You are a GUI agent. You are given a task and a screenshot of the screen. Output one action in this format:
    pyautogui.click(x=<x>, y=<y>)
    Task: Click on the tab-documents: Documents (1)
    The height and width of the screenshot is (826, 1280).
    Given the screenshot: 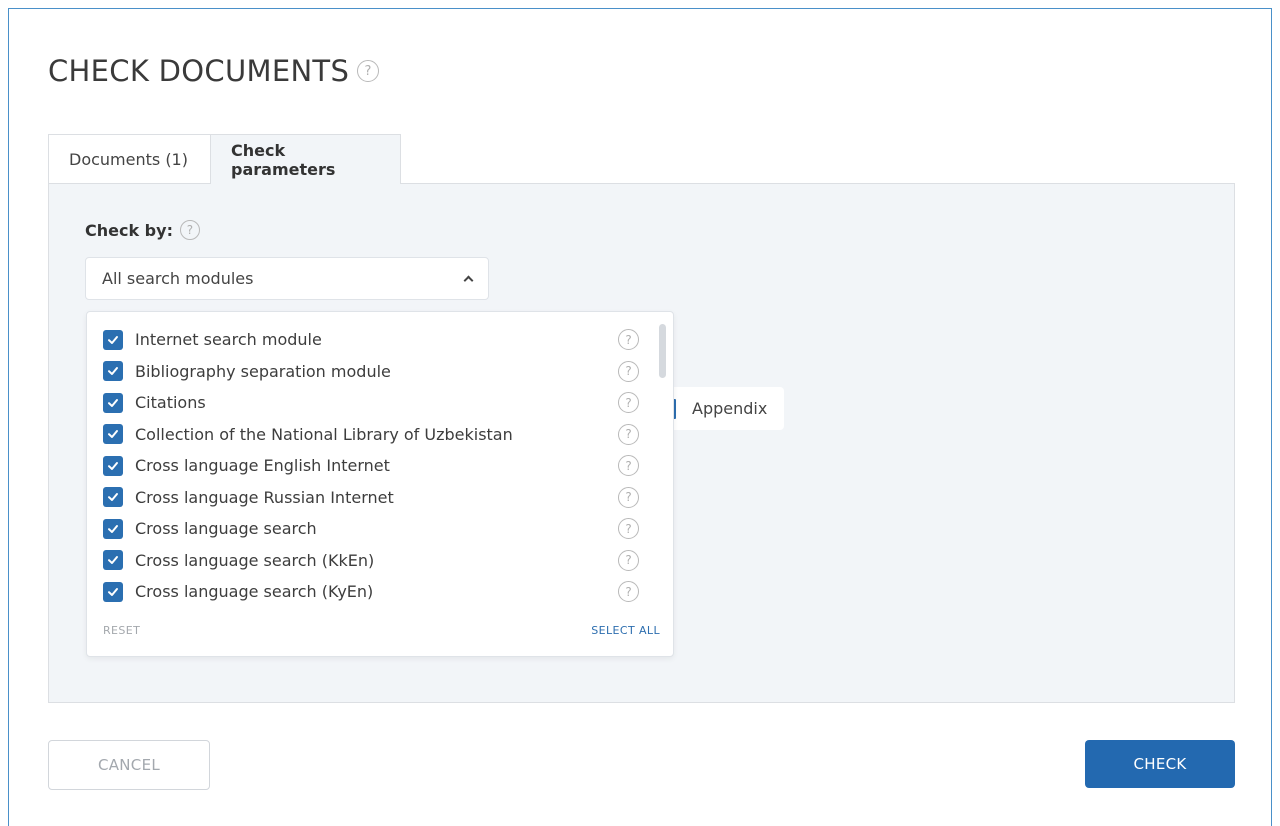 What is the action you would take?
    pyautogui.click(x=129, y=159)
    